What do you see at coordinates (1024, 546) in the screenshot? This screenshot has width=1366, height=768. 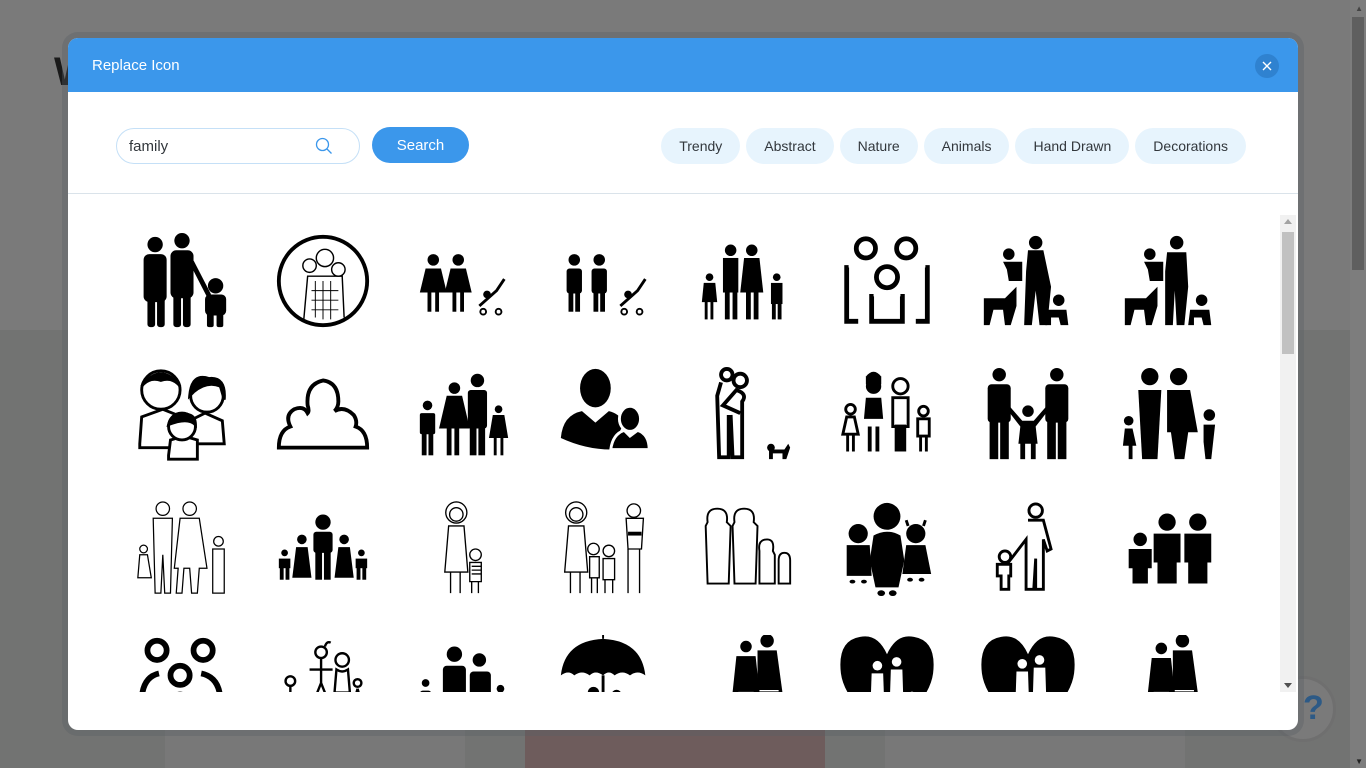 I see `father-child-outline-icon` at bounding box center [1024, 546].